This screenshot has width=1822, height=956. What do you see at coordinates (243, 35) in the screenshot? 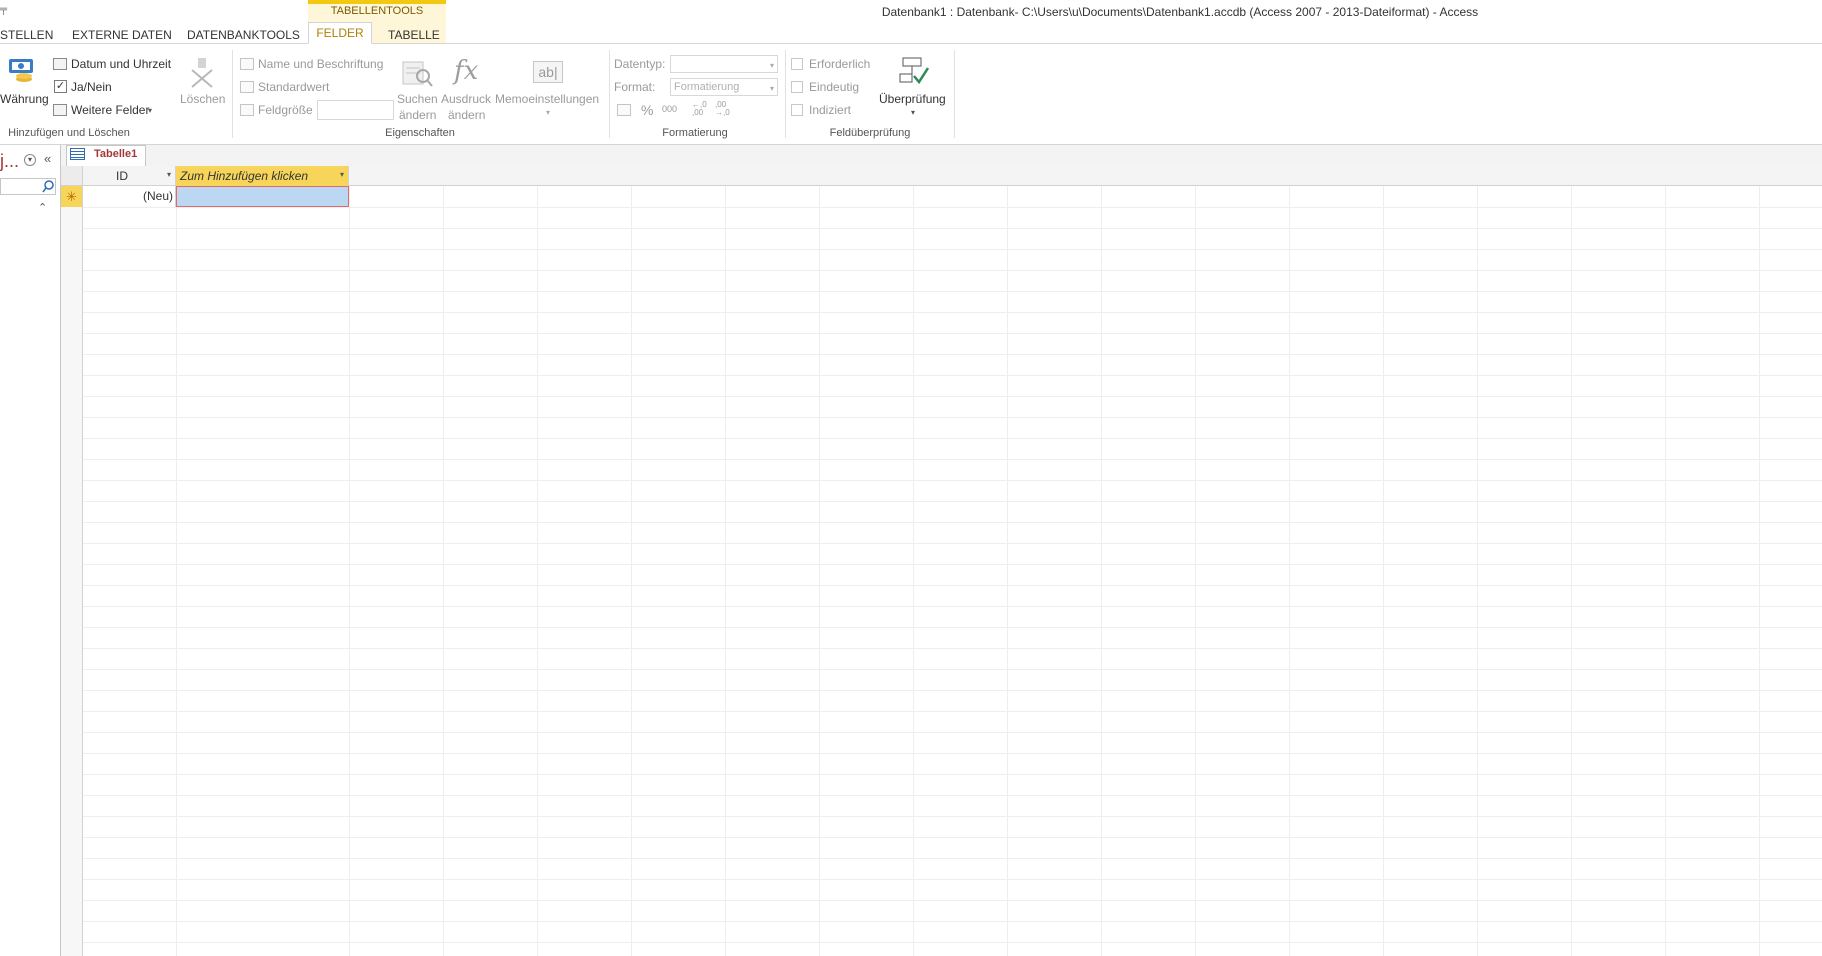
I see `tab-datenbanktools: DATENBANKTOOLS` at bounding box center [243, 35].